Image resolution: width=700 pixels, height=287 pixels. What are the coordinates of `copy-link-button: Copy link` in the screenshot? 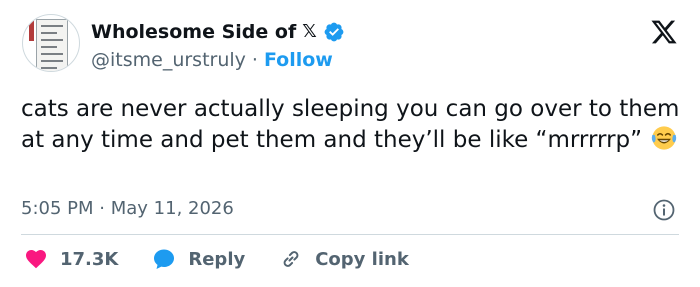 It's located at (344, 259).